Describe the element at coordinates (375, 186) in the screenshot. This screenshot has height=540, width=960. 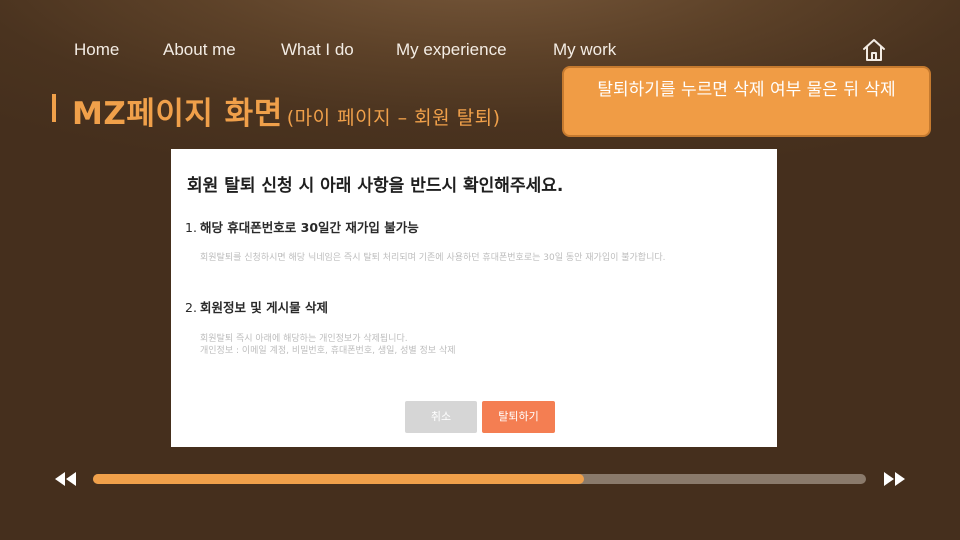
I see `dialog-heading: 회원 탈퇴 신청 시 아래 사항을 반드시 확인해주세요.` at that location.